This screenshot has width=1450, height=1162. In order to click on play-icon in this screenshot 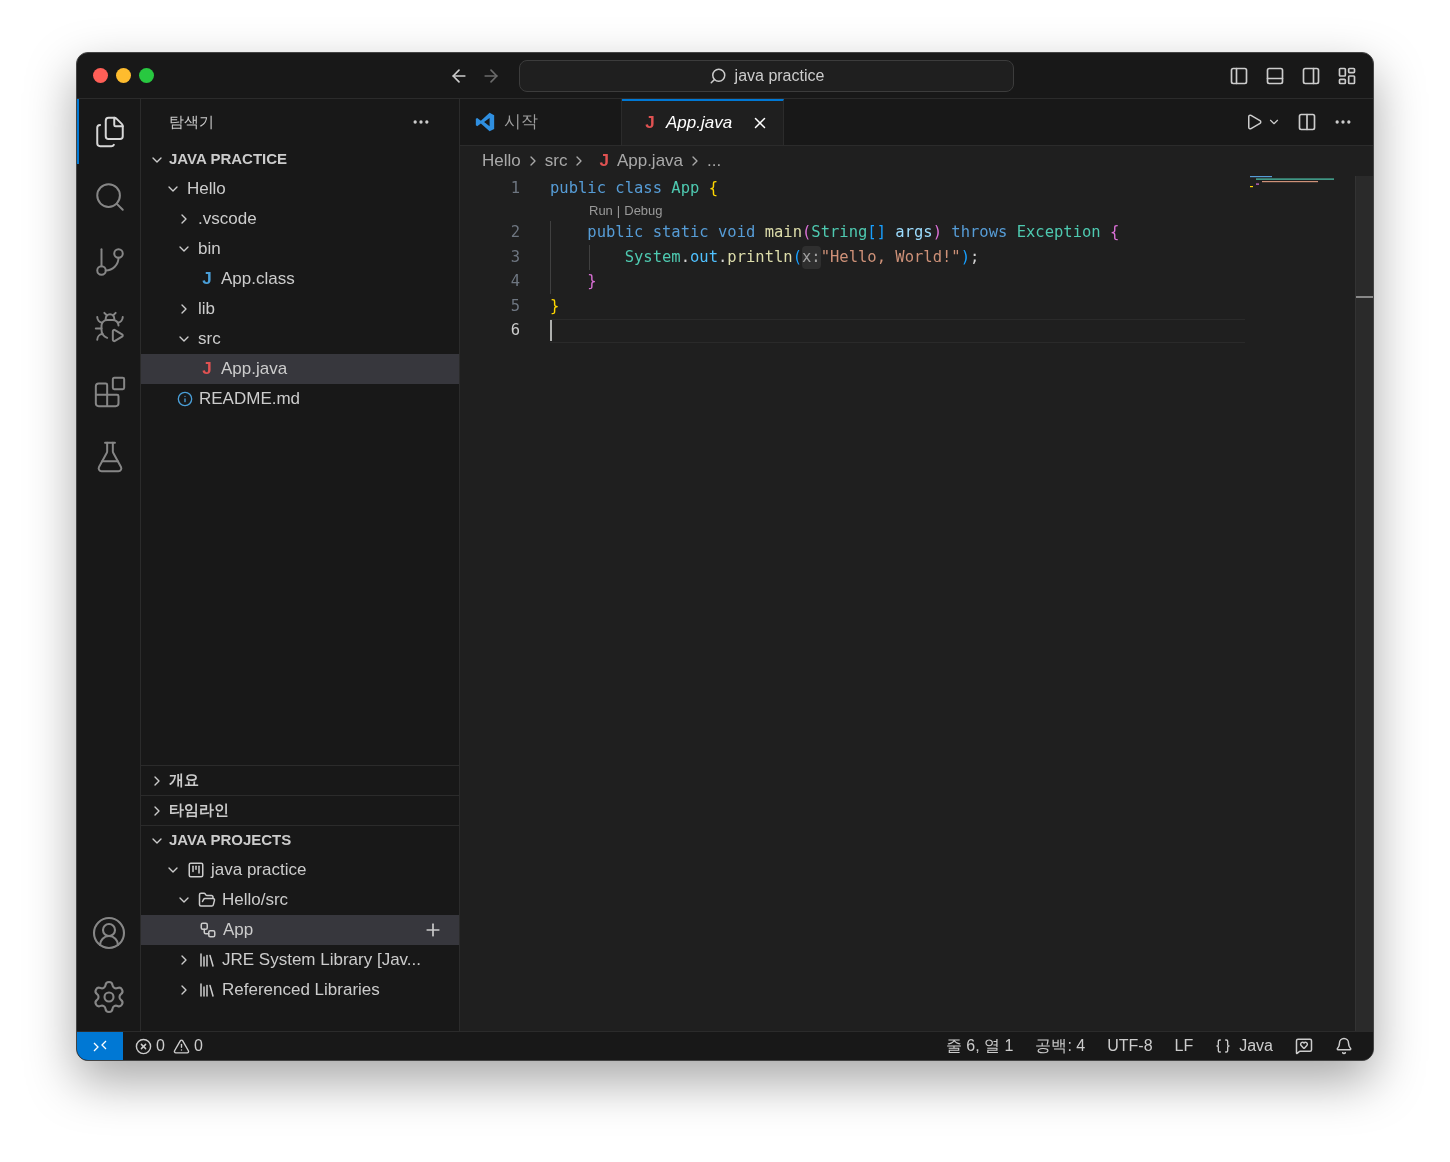, I will do `click(1254, 122)`.